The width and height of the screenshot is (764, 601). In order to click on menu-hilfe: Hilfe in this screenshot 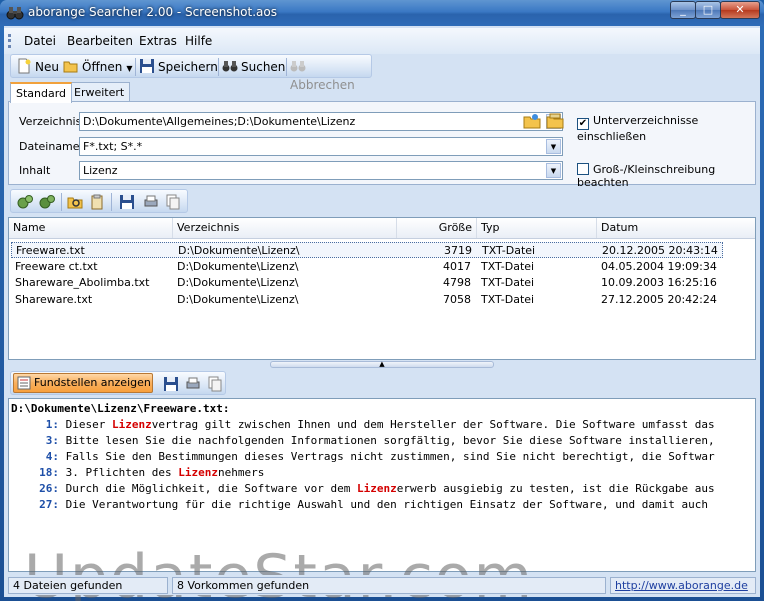, I will do `click(198, 41)`.